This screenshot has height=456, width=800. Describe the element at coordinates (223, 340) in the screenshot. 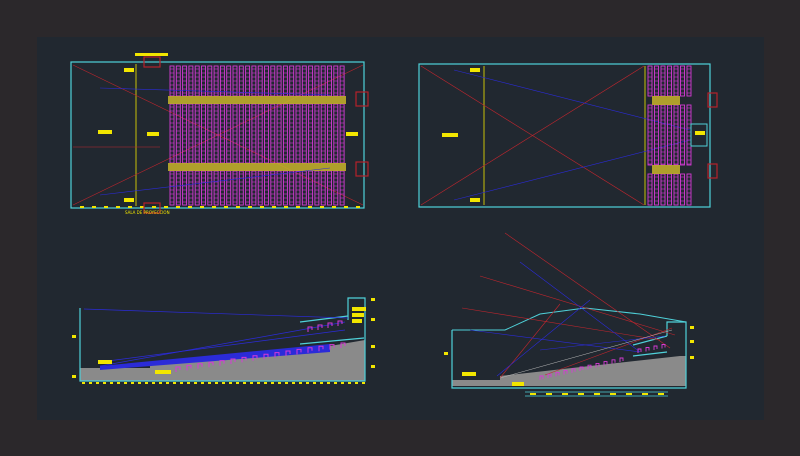

I see `section-left` at that location.